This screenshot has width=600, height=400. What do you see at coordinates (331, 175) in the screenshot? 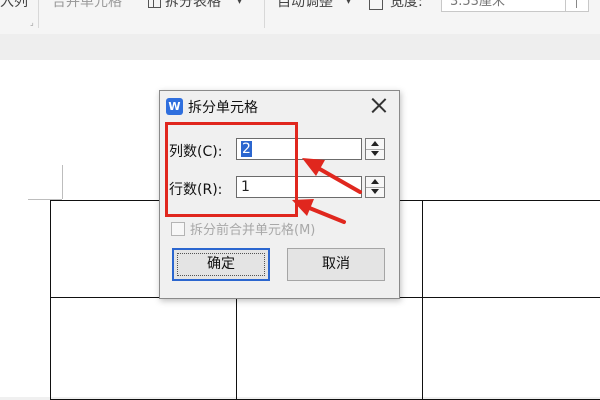
I see `annotation-arrow-columns` at bounding box center [331, 175].